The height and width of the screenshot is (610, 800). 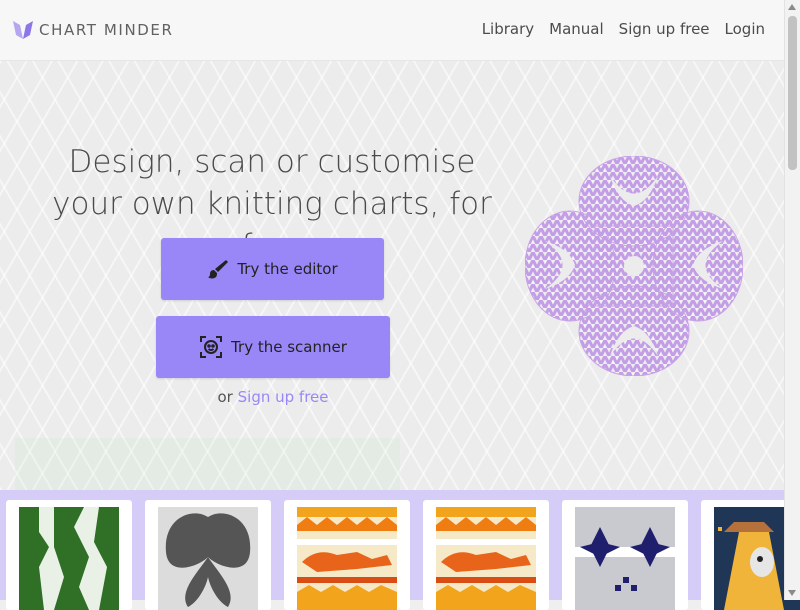 What do you see at coordinates (486, 558) in the screenshot?
I see `fox-fair-isle-chart-2-thumbnail` at bounding box center [486, 558].